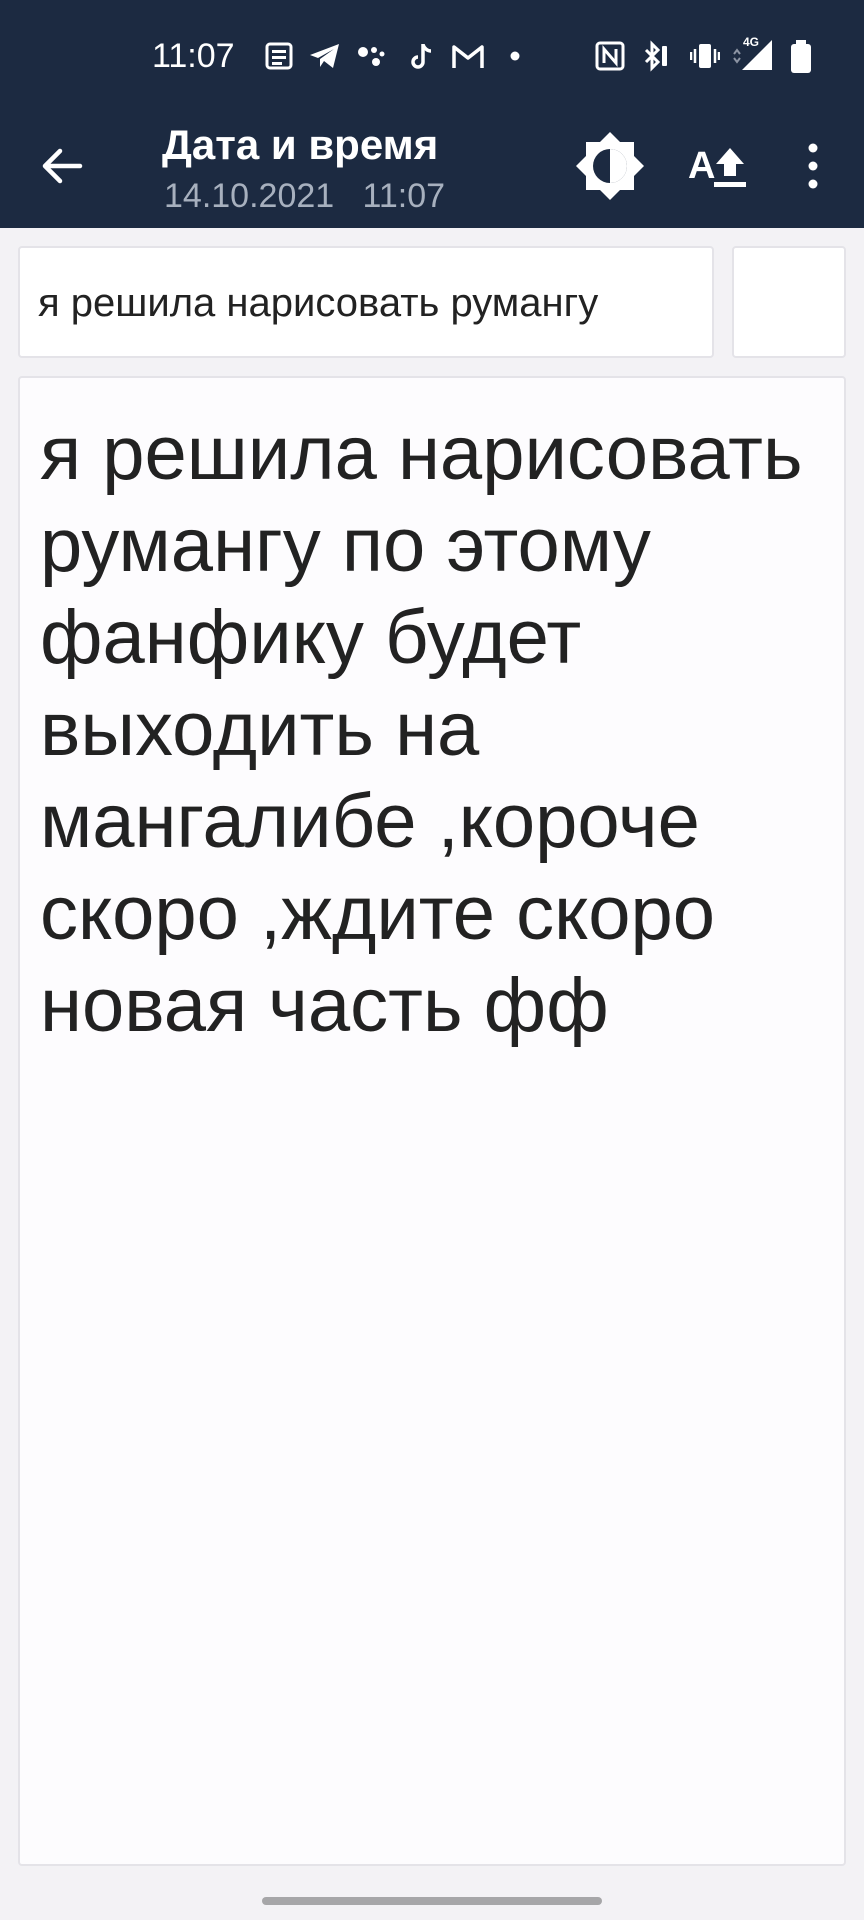 Image resolution: width=864 pixels, height=1920 pixels. What do you see at coordinates (789, 302) in the screenshot?
I see `note-side-field` at bounding box center [789, 302].